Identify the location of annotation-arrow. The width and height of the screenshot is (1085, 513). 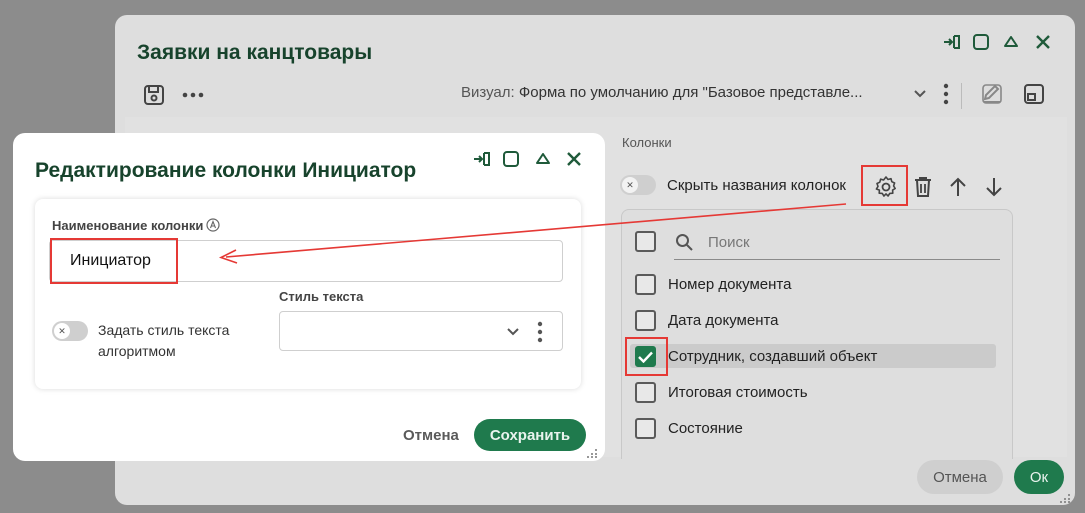
(532, 233).